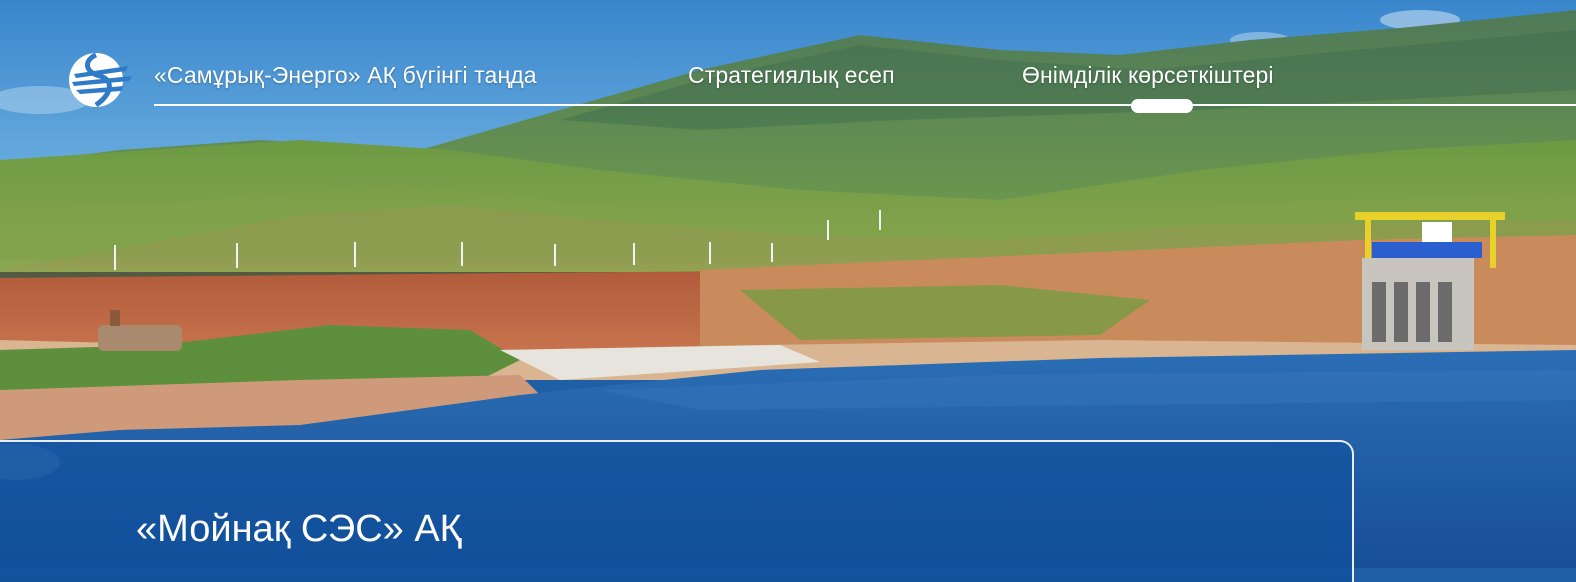 The height and width of the screenshot is (582, 1576). Describe the element at coordinates (345, 75) in the screenshot. I see `nav-item-company-today: «Самұрық-Энерго» АҚ бүгінгі таңда` at that location.